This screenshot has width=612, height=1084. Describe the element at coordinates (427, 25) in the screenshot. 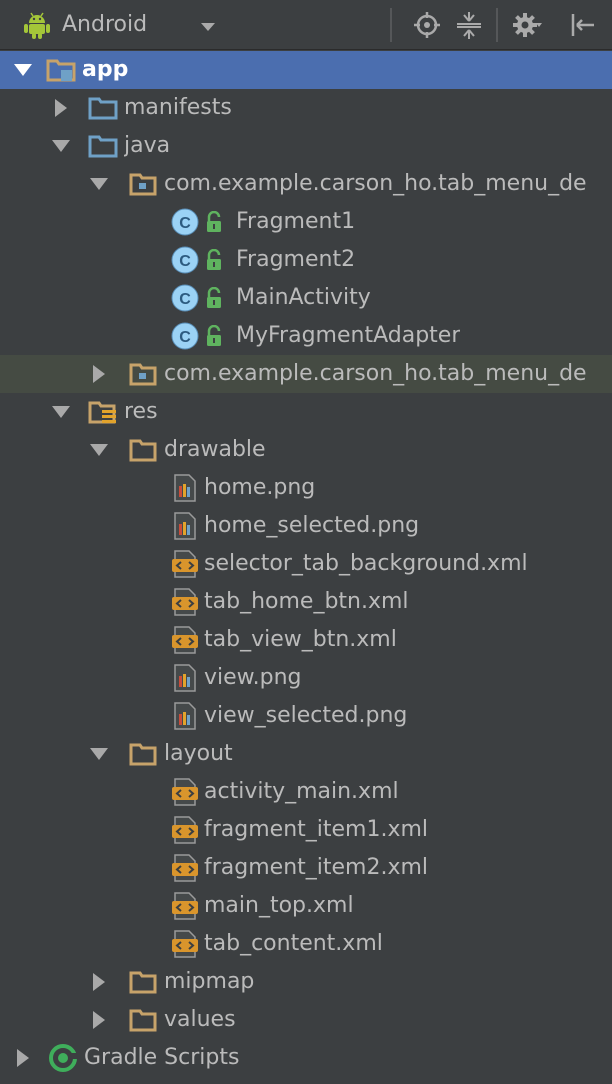

I see `locate-icon` at that location.